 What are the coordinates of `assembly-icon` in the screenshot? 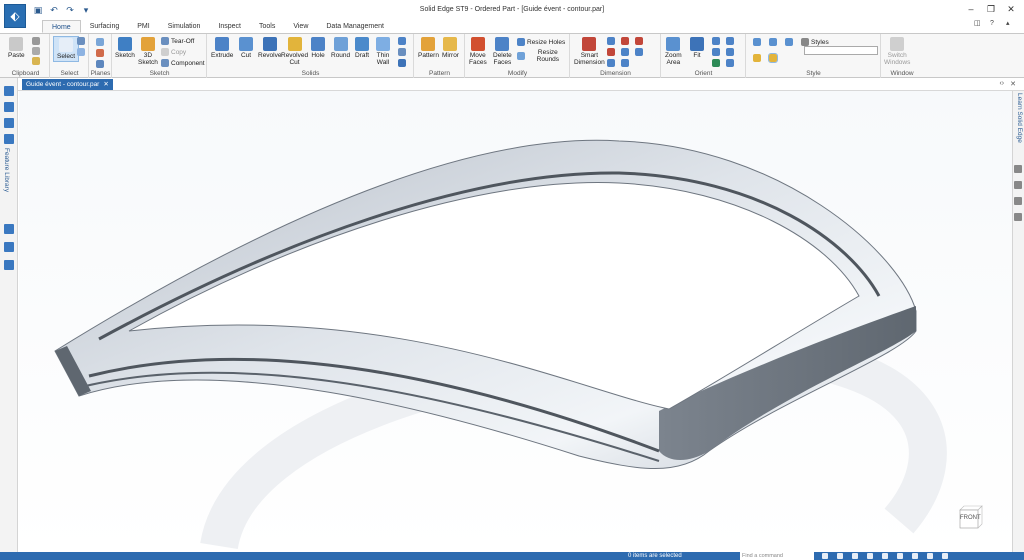 It's located at (9, 229).